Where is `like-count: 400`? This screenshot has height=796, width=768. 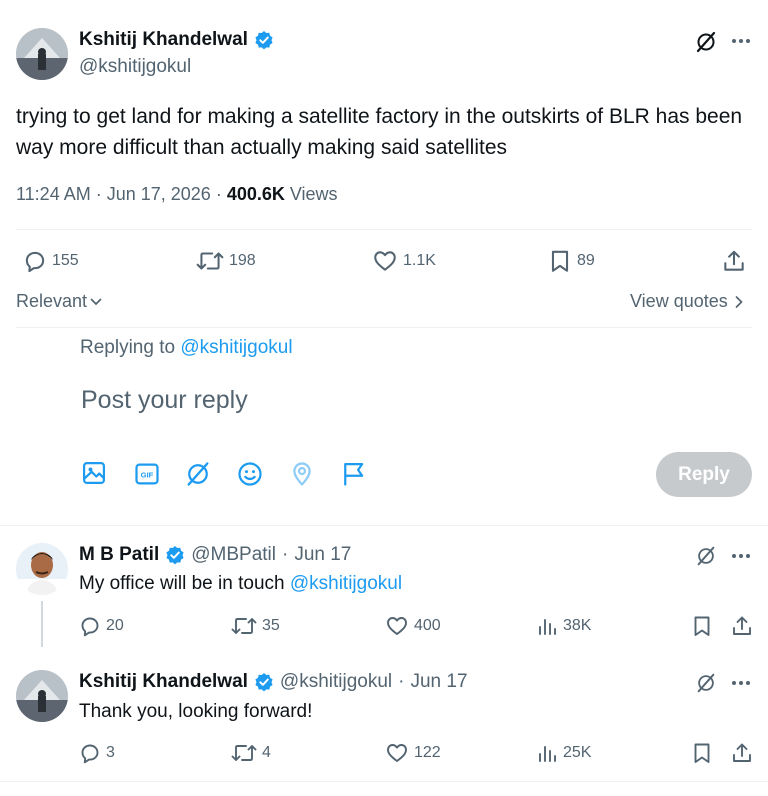 like-count: 400 is located at coordinates (427, 625).